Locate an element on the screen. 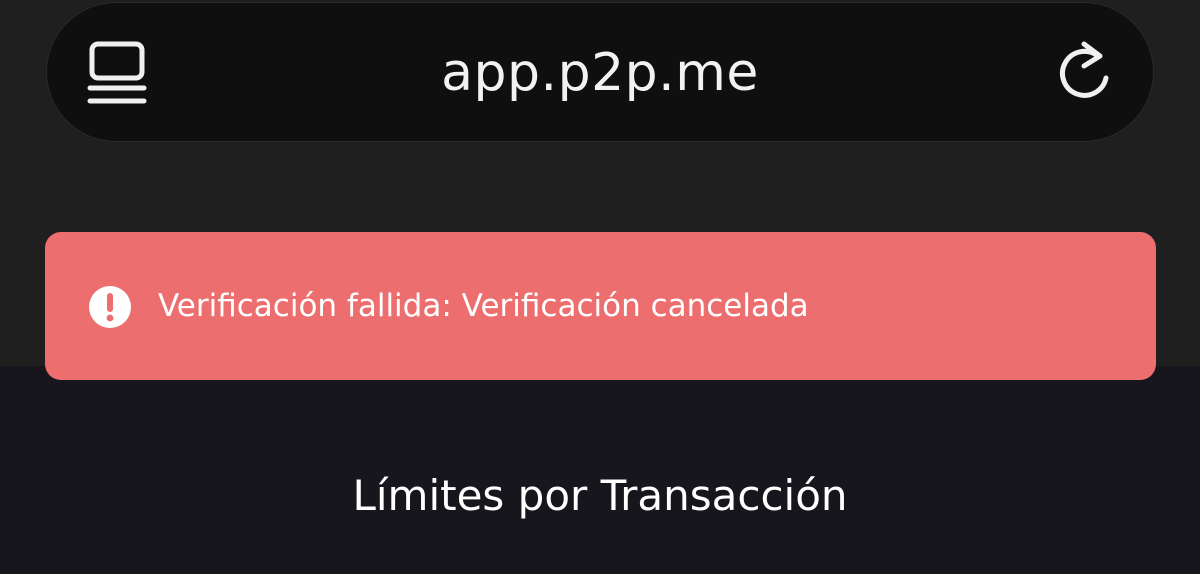 The image size is (1200, 574). exclamation-circle-icon is located at coordinates (110, 307).